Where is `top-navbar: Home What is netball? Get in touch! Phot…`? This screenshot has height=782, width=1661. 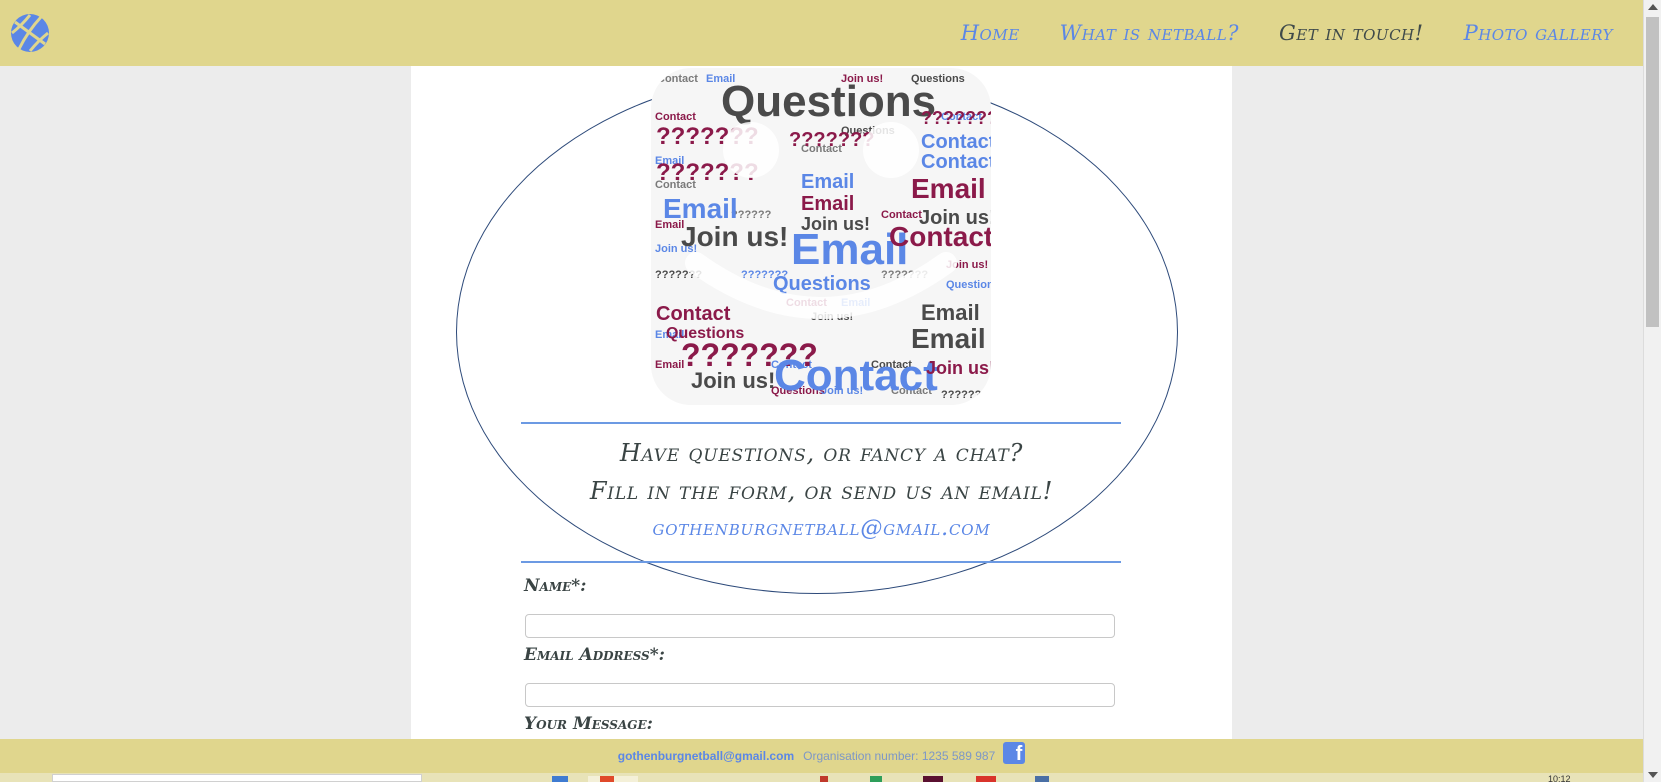 top-navbar: Home What is netball? Get in touch! Phot… is located at coordinates (821, 33).